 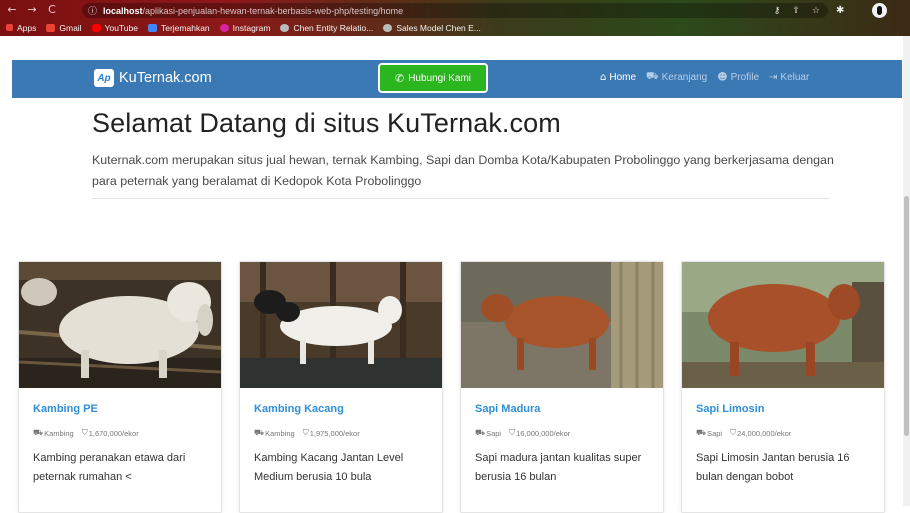 What do you see at coordinates (840, 10) in the screenshot?
I see `extensions-puzzle-icon: ✱` at bounding box center [840, 10].